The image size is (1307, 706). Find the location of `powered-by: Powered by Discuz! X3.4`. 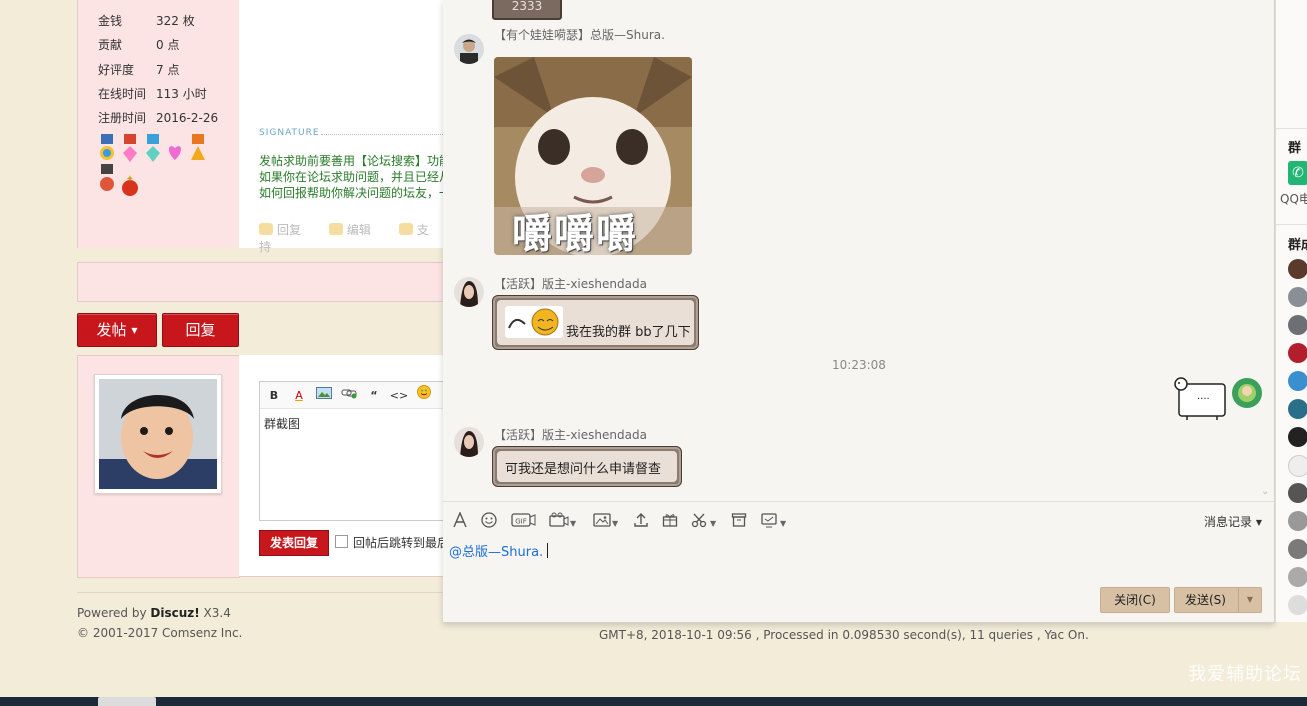

powered-by: Powered by Discuz! X3.4 is located at coordinates (154, 613).